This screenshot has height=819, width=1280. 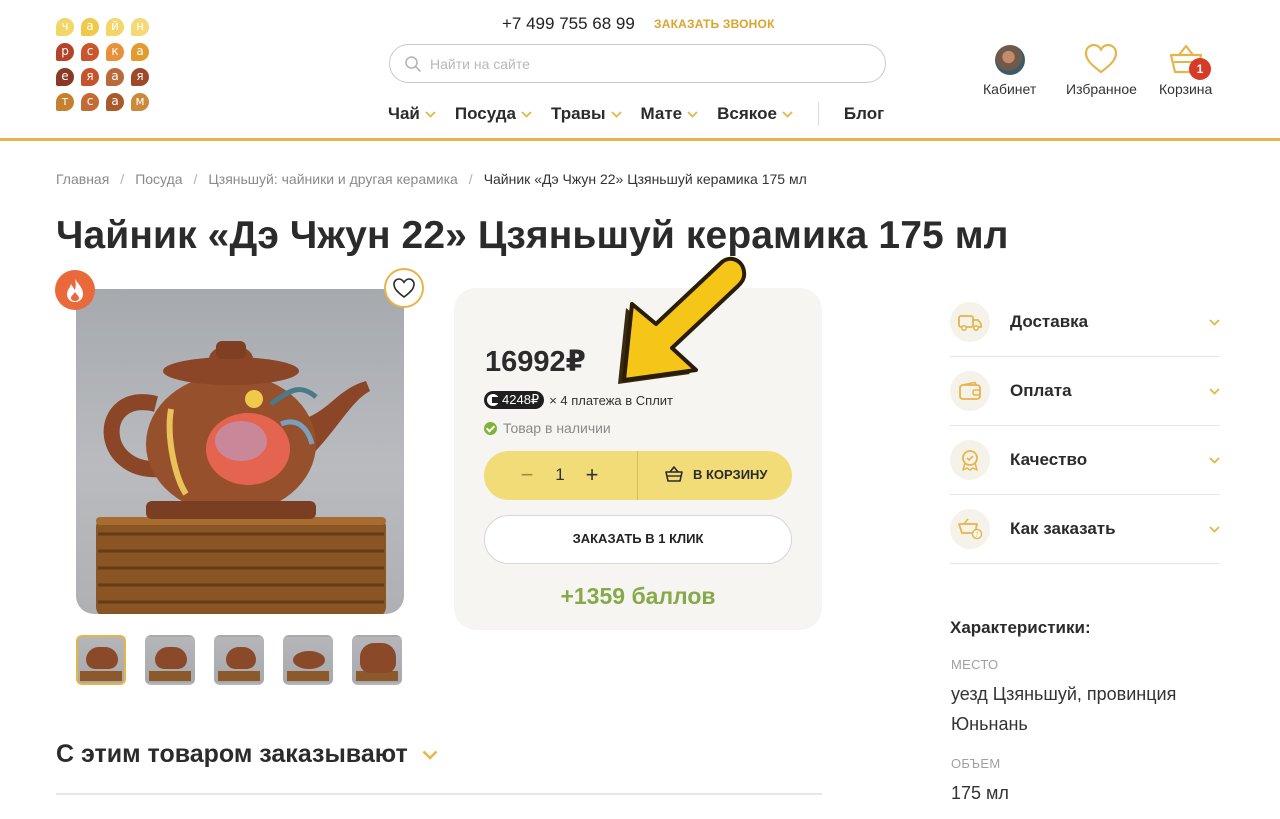 I want to click on logo-letter: м, so click(x=140, y=102).